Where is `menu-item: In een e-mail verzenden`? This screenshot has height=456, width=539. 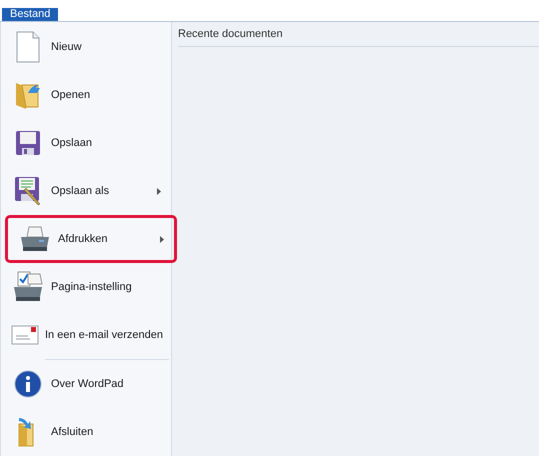
menu-item: In een e-mail verzenden is located at coordinates (86, 335).